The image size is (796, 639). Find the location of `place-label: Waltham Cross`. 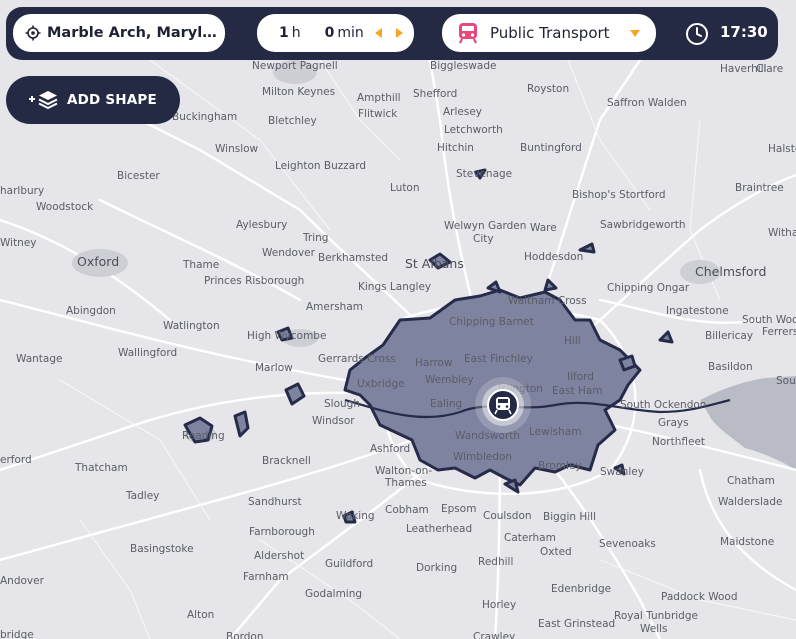

place-label: Waltham Cross is located at coordinates (547, 301).